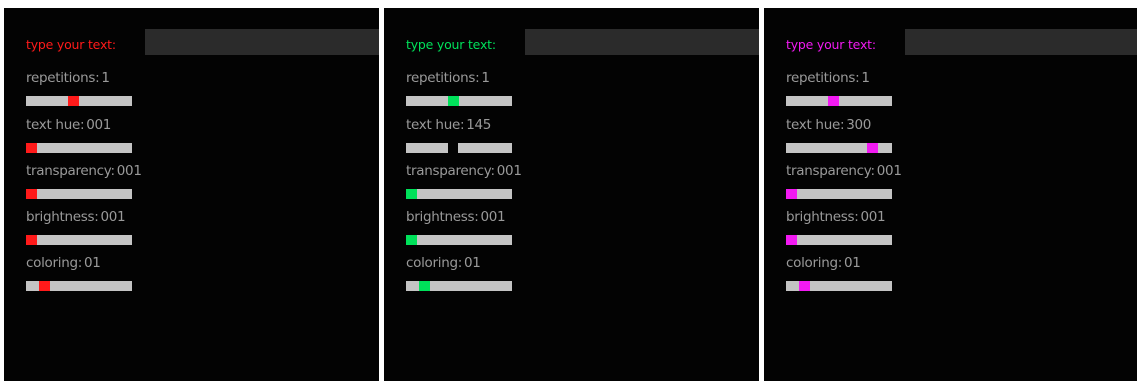  Describe the element at coordinates (479, 125) in the screenshot. I see `text-hue-value: 145` at that location.